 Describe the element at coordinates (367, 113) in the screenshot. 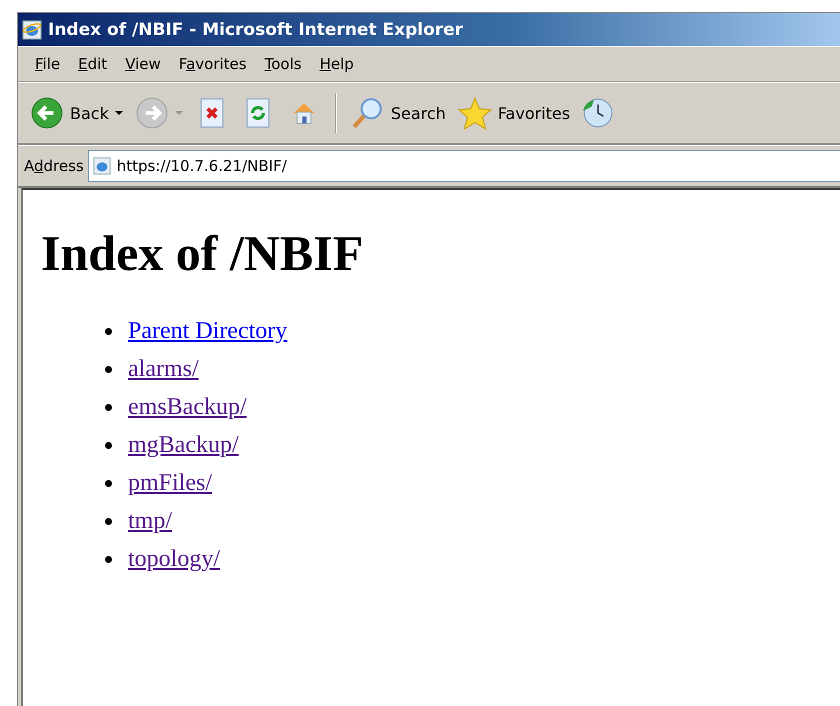

I see `search-icon` at that location.